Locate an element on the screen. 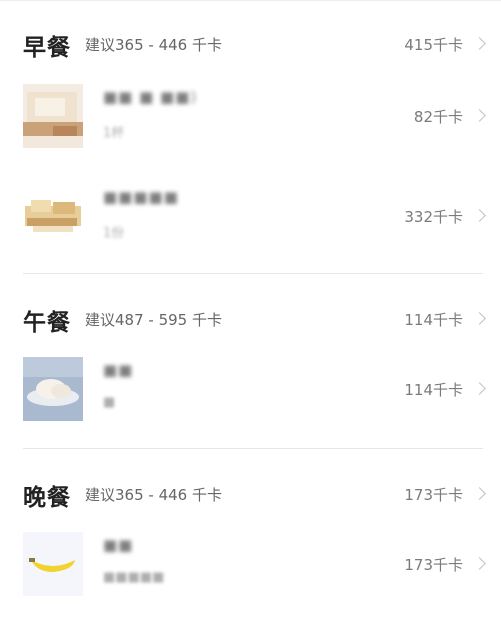  food-quantity: 1杯 is located at coordinates (114, 133).